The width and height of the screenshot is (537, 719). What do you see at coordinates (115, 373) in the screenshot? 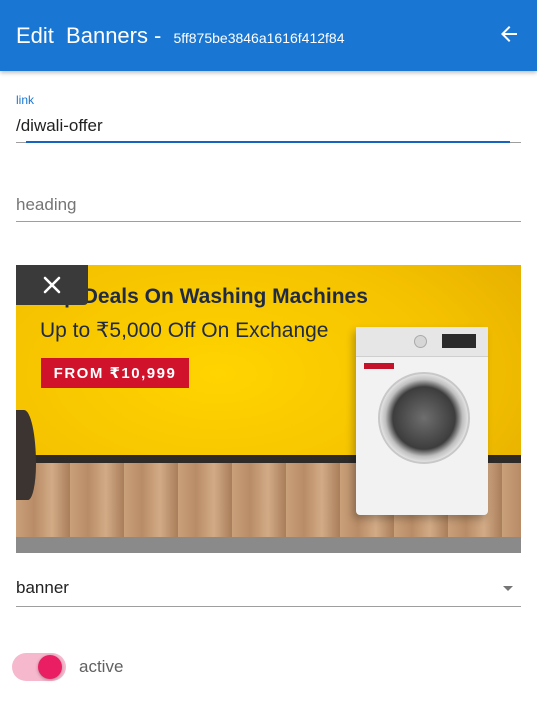
I see `banner-price-badge: FROM ₹10,999` at bounding box center [115, 373].